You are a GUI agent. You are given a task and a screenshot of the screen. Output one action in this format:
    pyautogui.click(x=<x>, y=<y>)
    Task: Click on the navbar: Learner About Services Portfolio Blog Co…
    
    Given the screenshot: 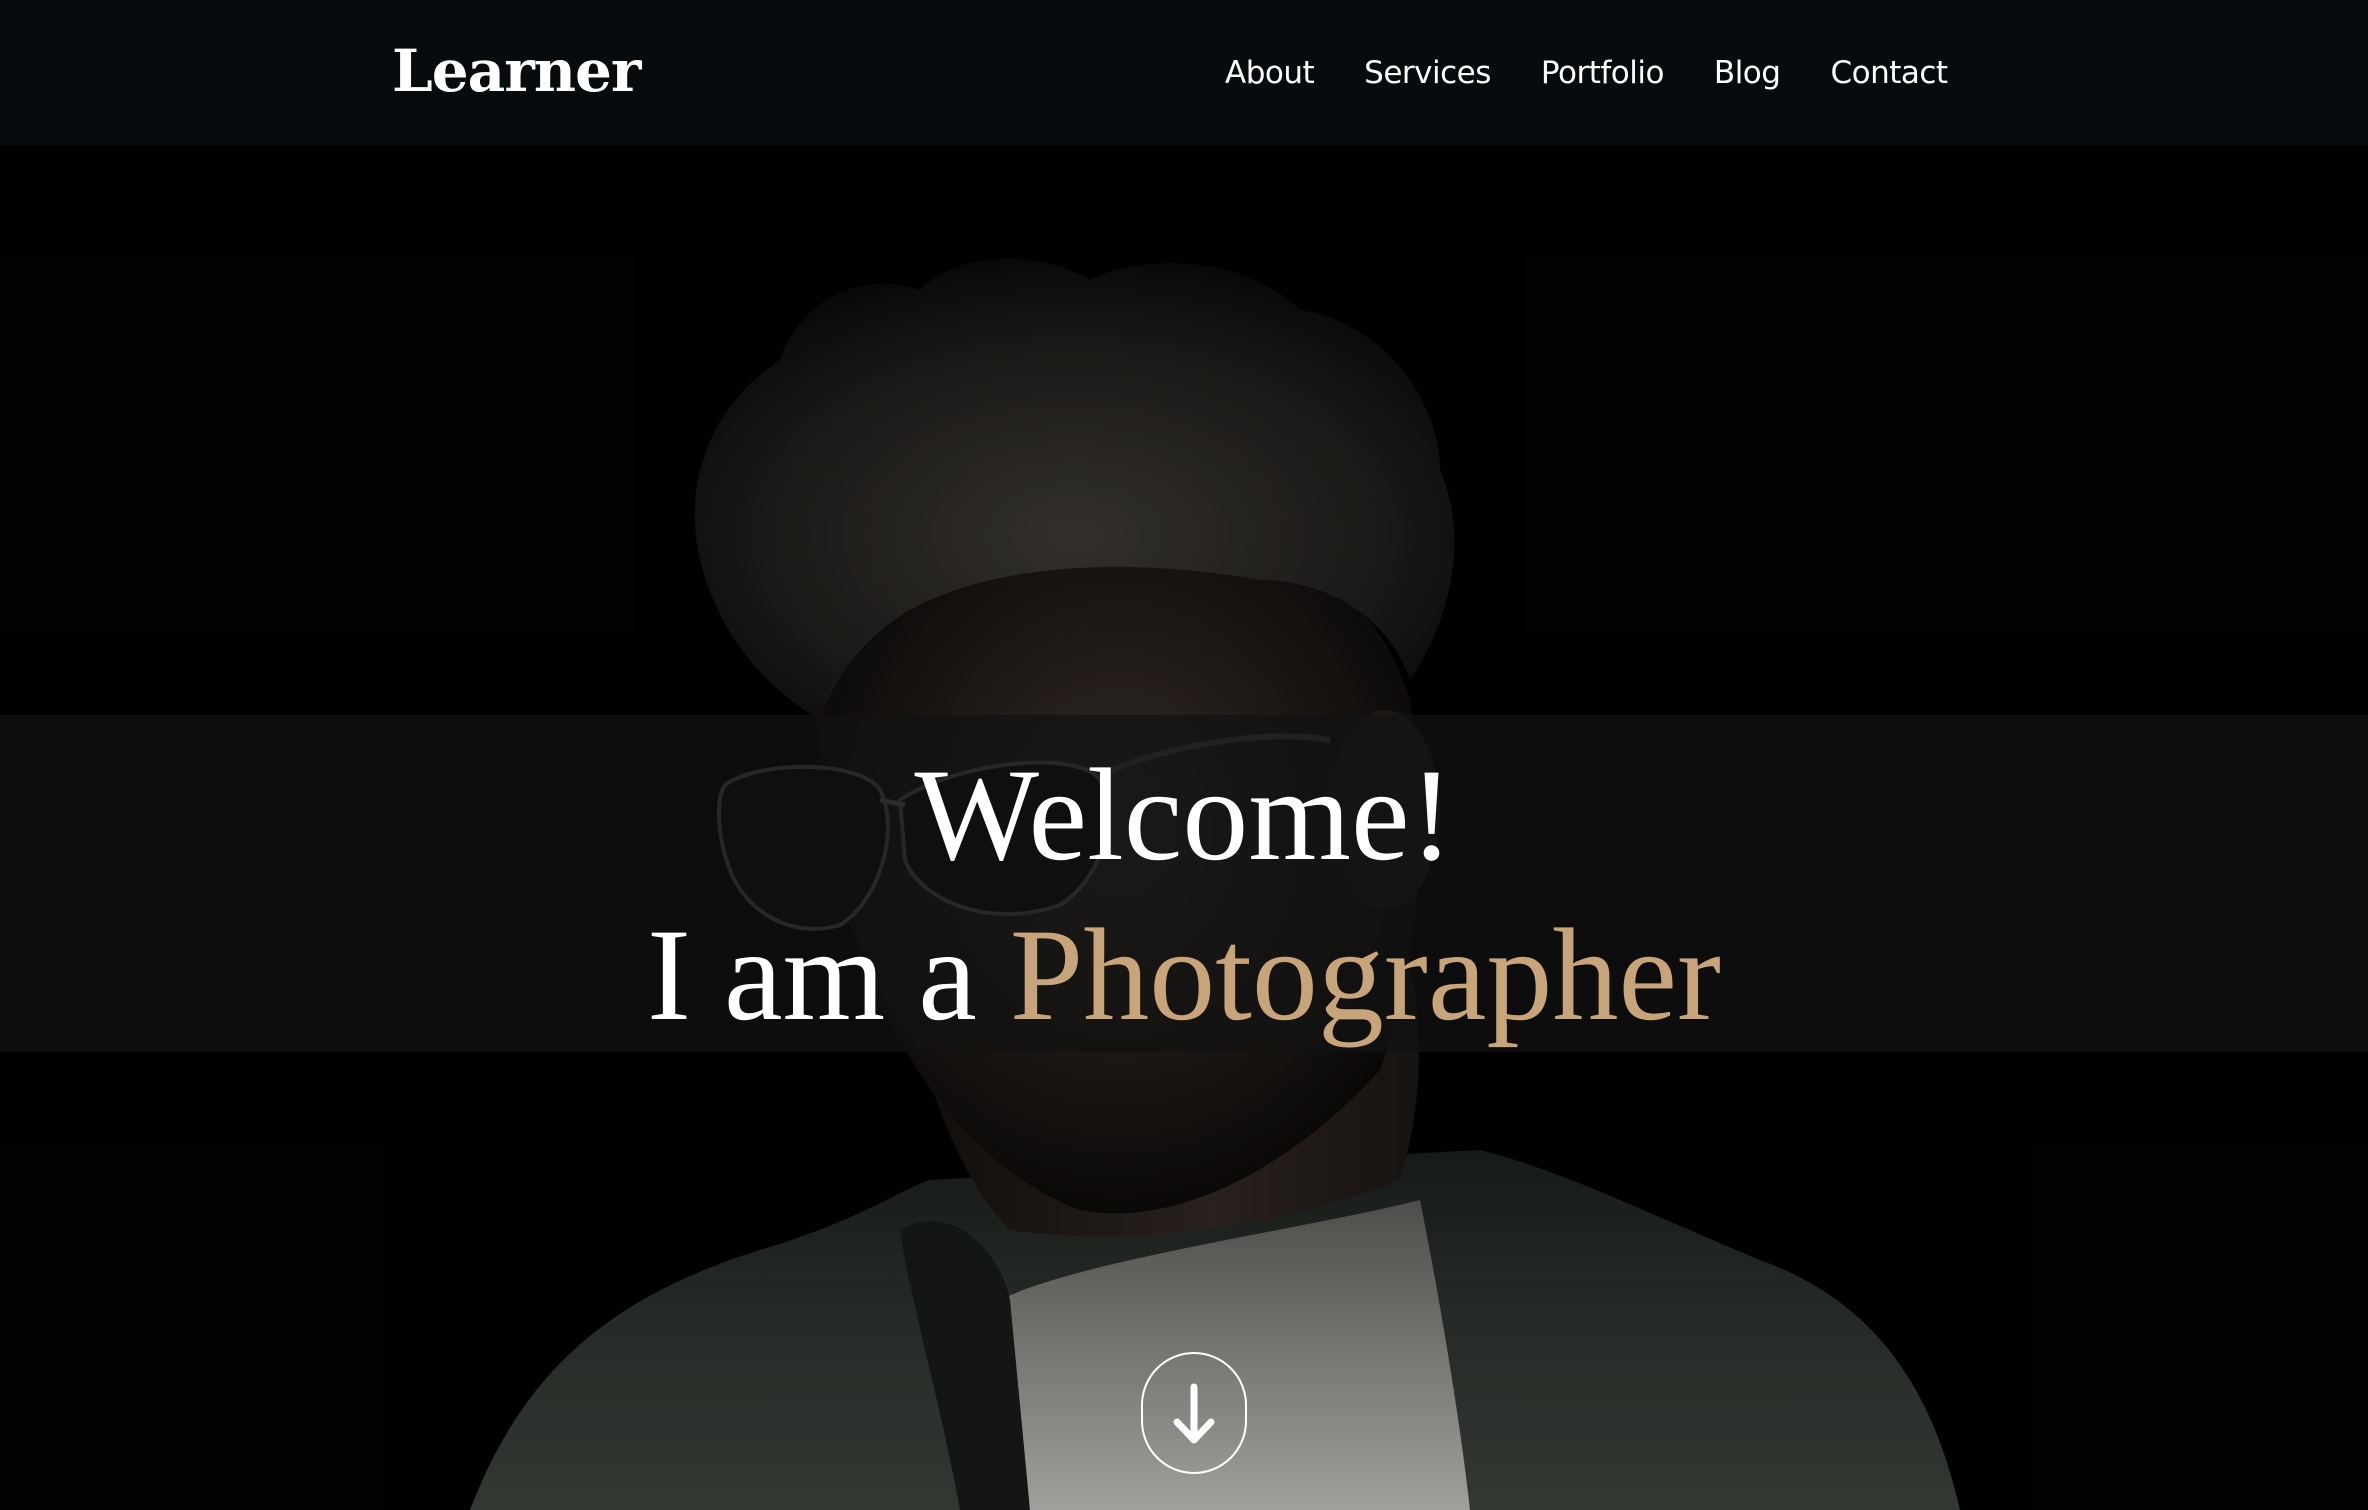 What is the action you would take?
    pyautogui.click(x=1184, y=72)
    